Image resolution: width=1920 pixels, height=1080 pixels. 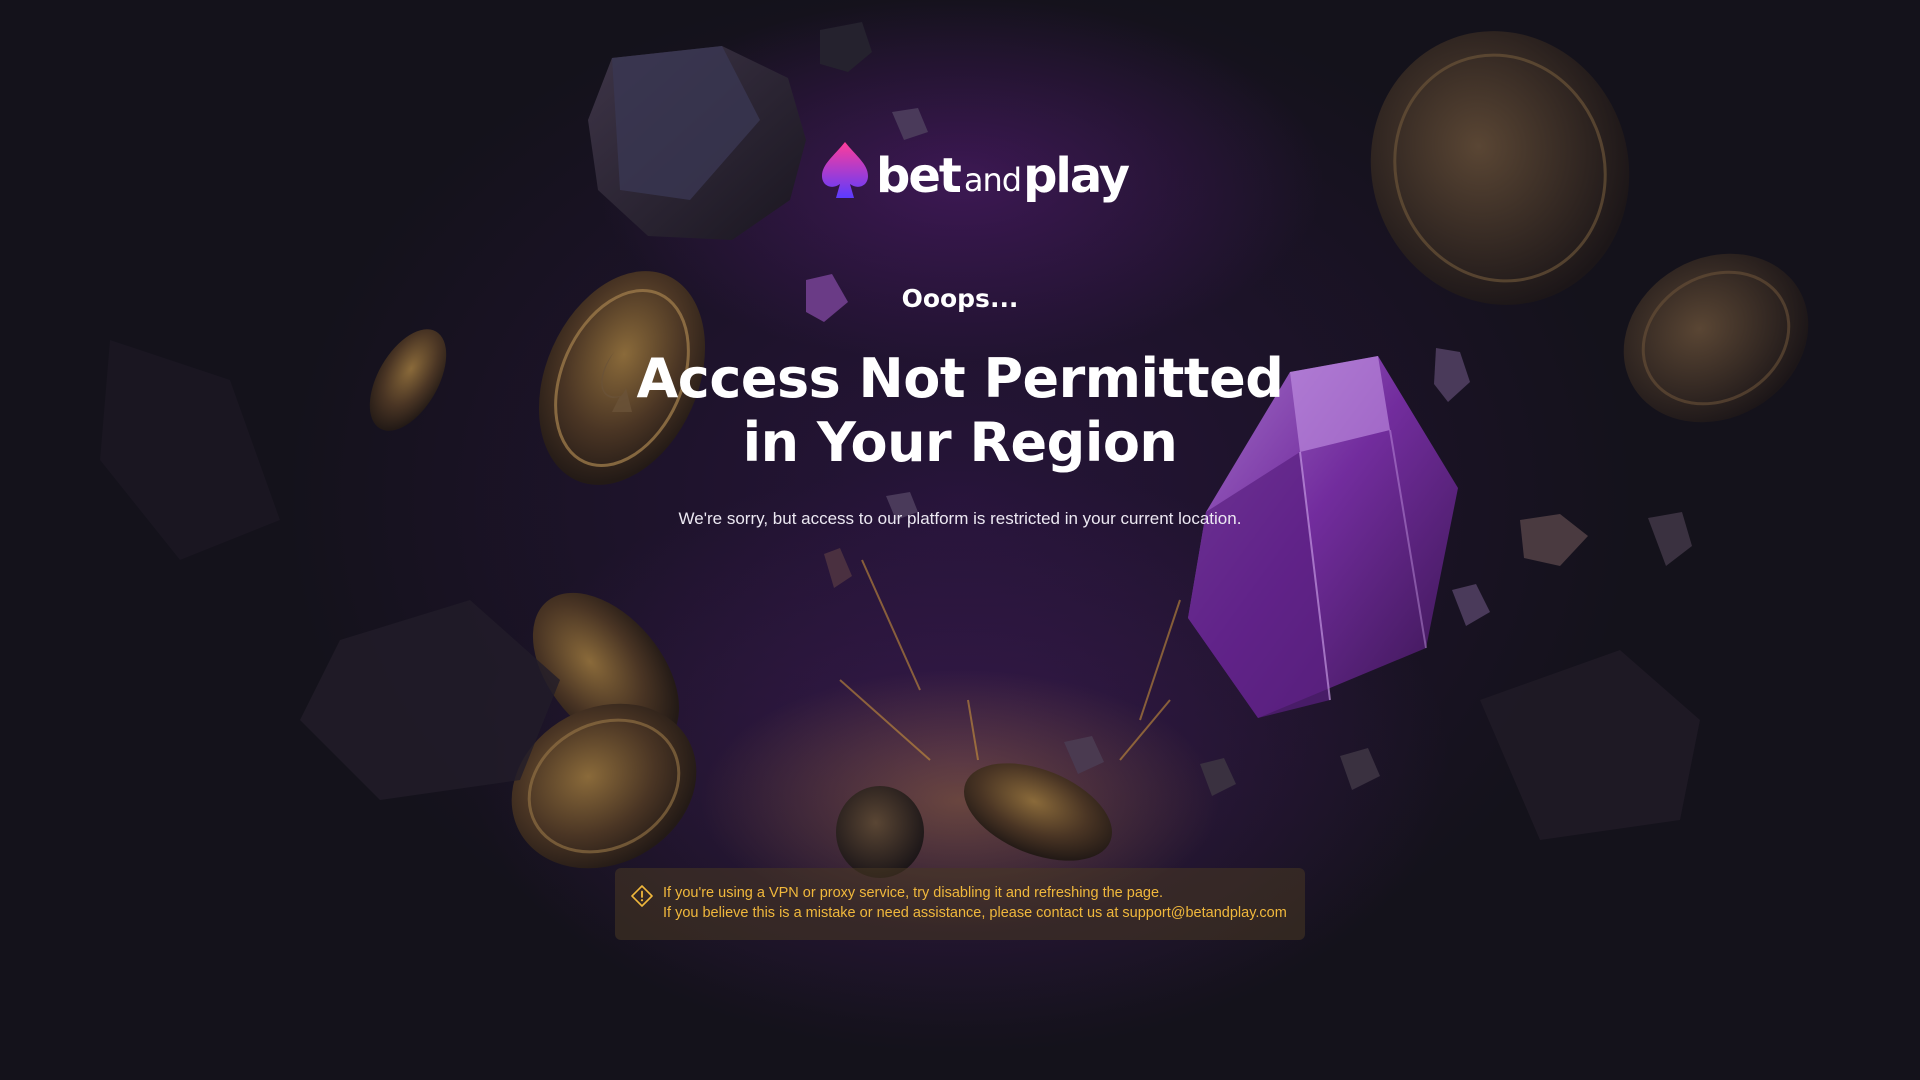 What do you see at coordinates (960, 442) in the screenshot?
I see `page-title-line2: in Your Region` at bounding box center [960, 442].